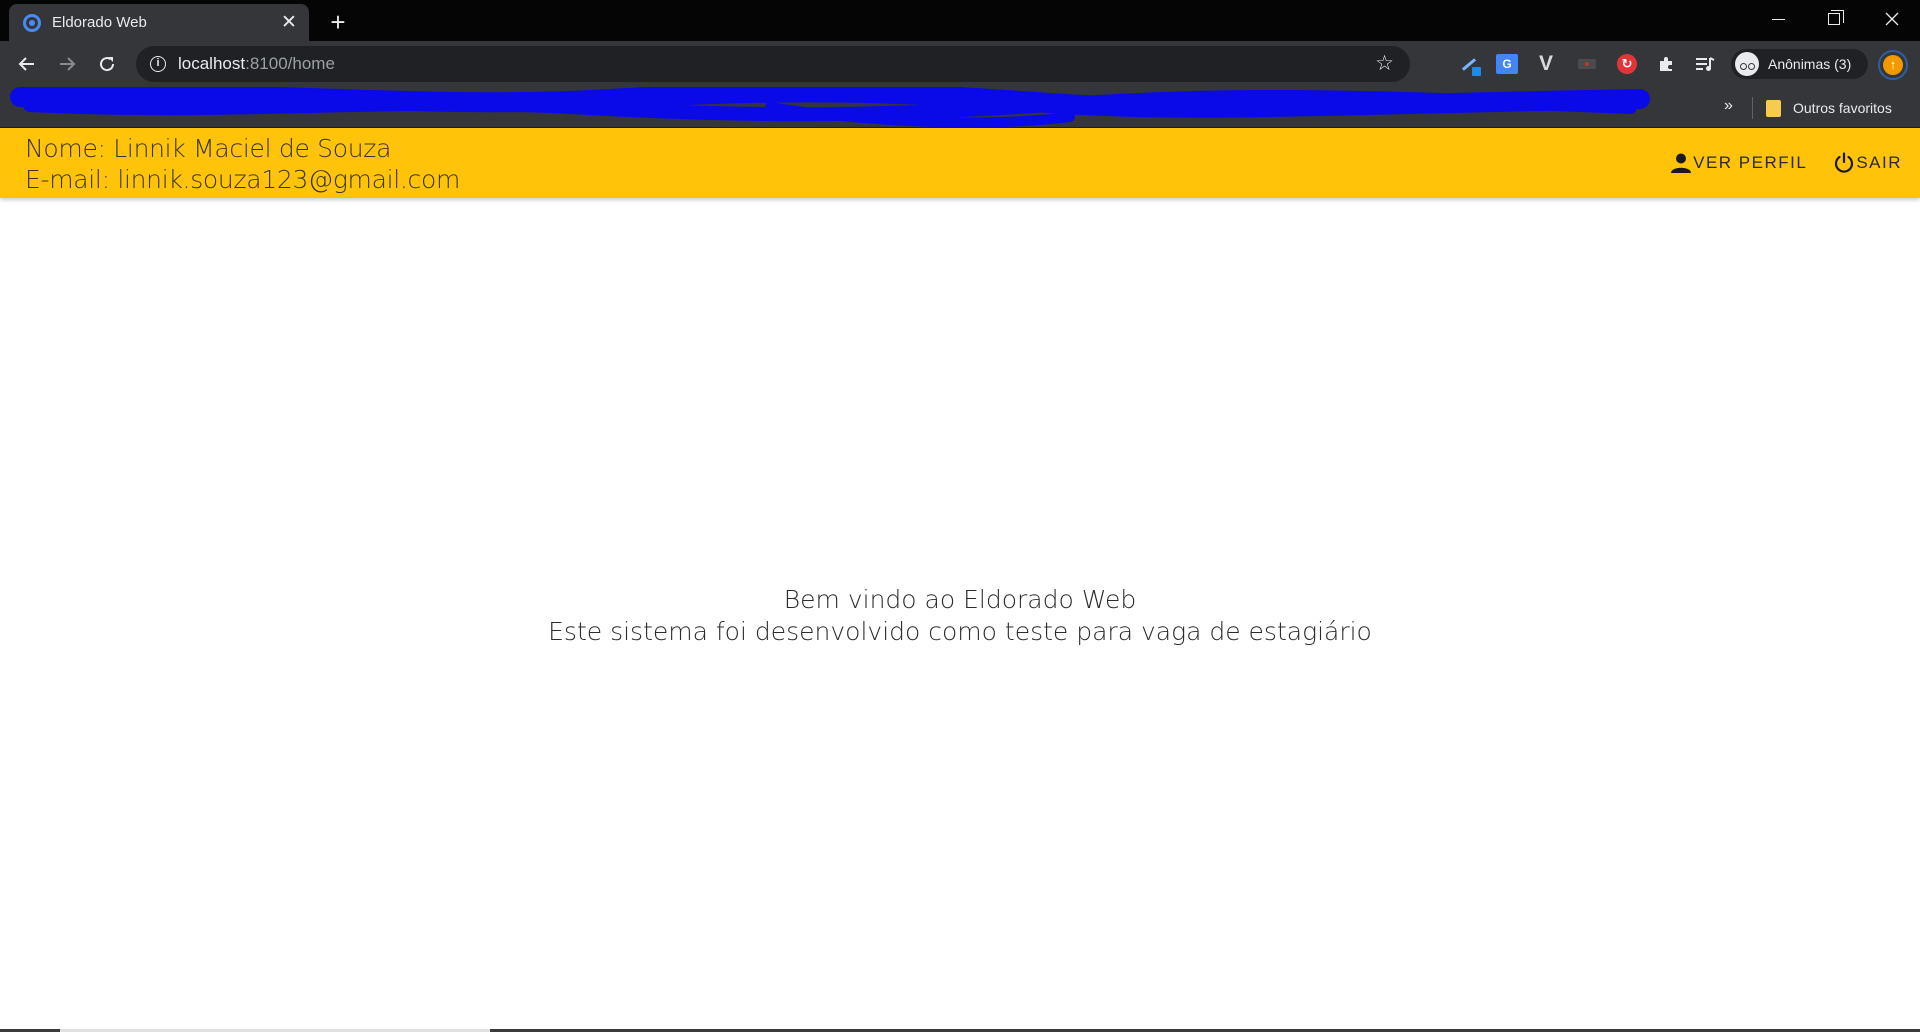 The height and width of the screenshot is (1032, 1920). What do you see at coordinates (208, 148) in the screenshot?
I see `user-name: Nome: Linnik Maciel de Souza` at bounding box center [208, 148].